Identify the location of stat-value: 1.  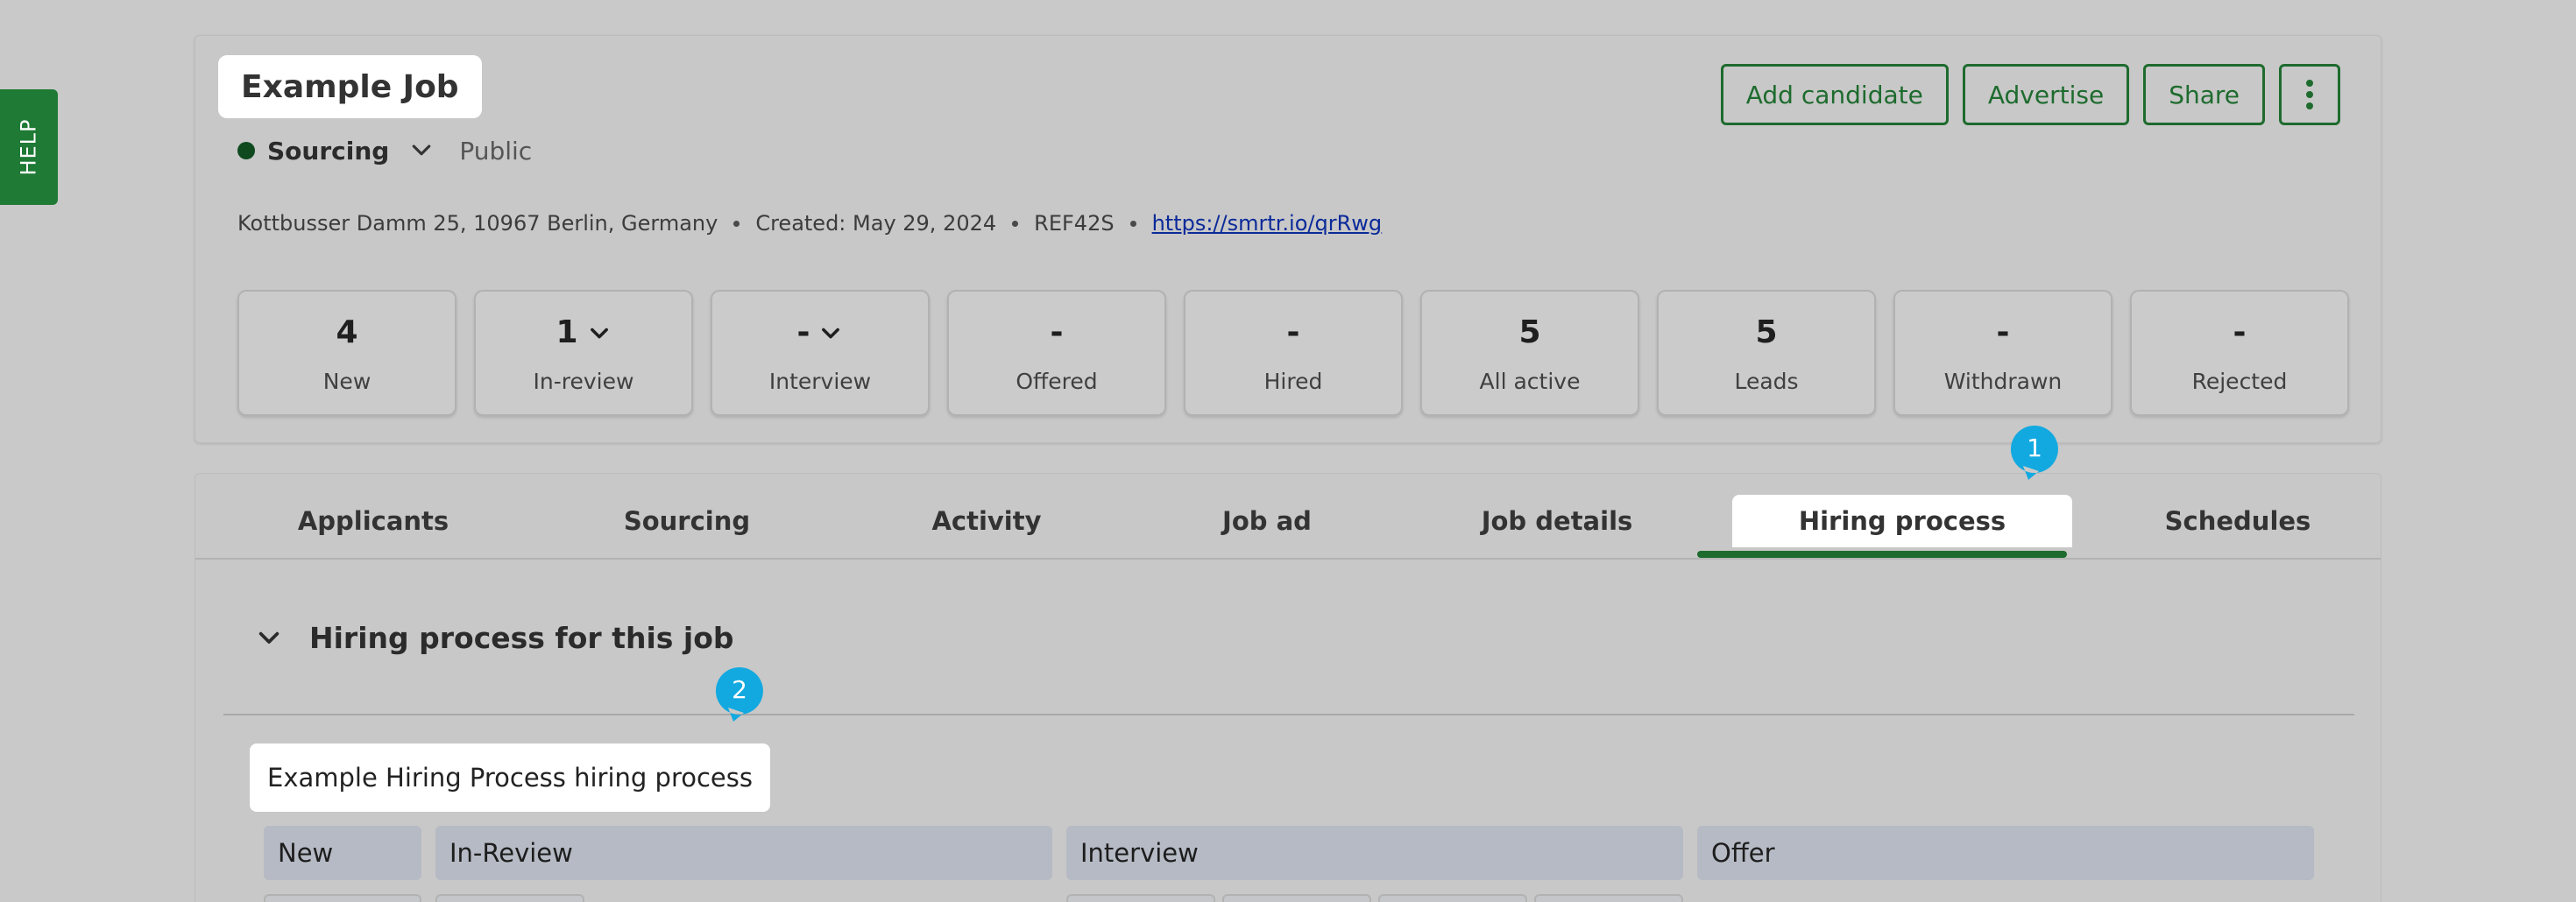
(567, 332).